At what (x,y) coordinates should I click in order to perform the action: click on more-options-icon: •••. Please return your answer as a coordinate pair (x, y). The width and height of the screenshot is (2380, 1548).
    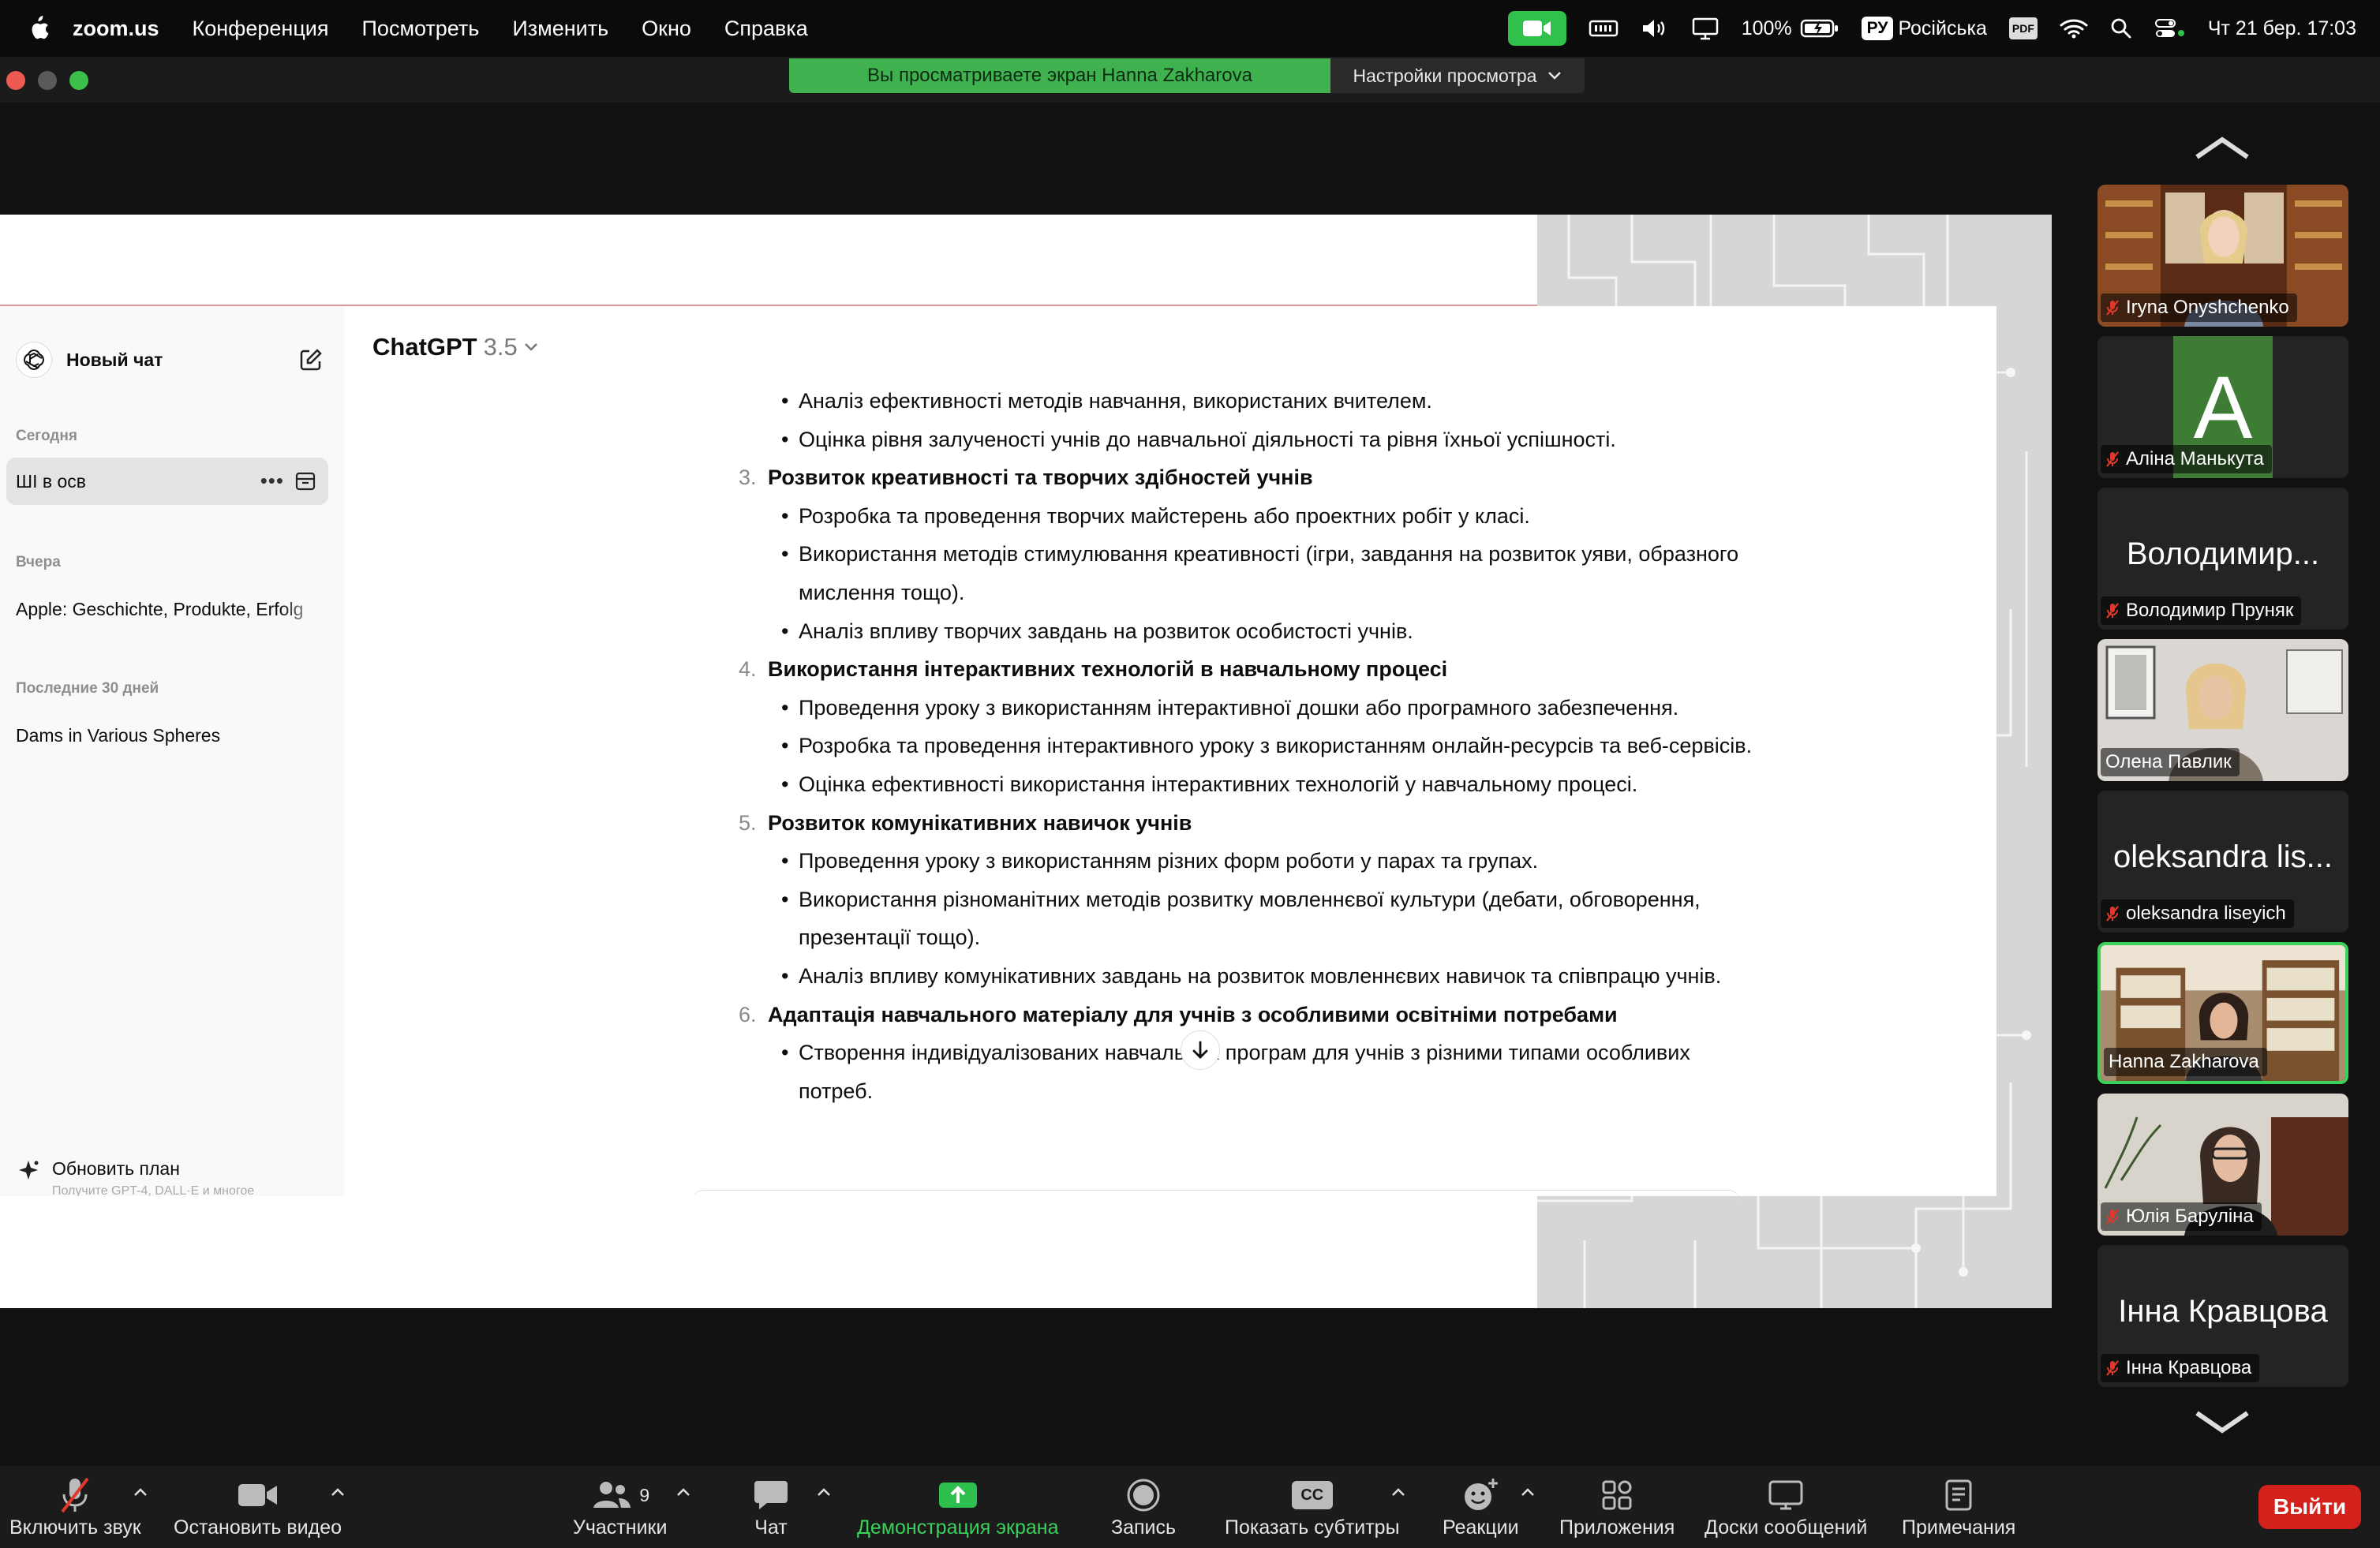
    Looking at the image, I should click on (272, 481).